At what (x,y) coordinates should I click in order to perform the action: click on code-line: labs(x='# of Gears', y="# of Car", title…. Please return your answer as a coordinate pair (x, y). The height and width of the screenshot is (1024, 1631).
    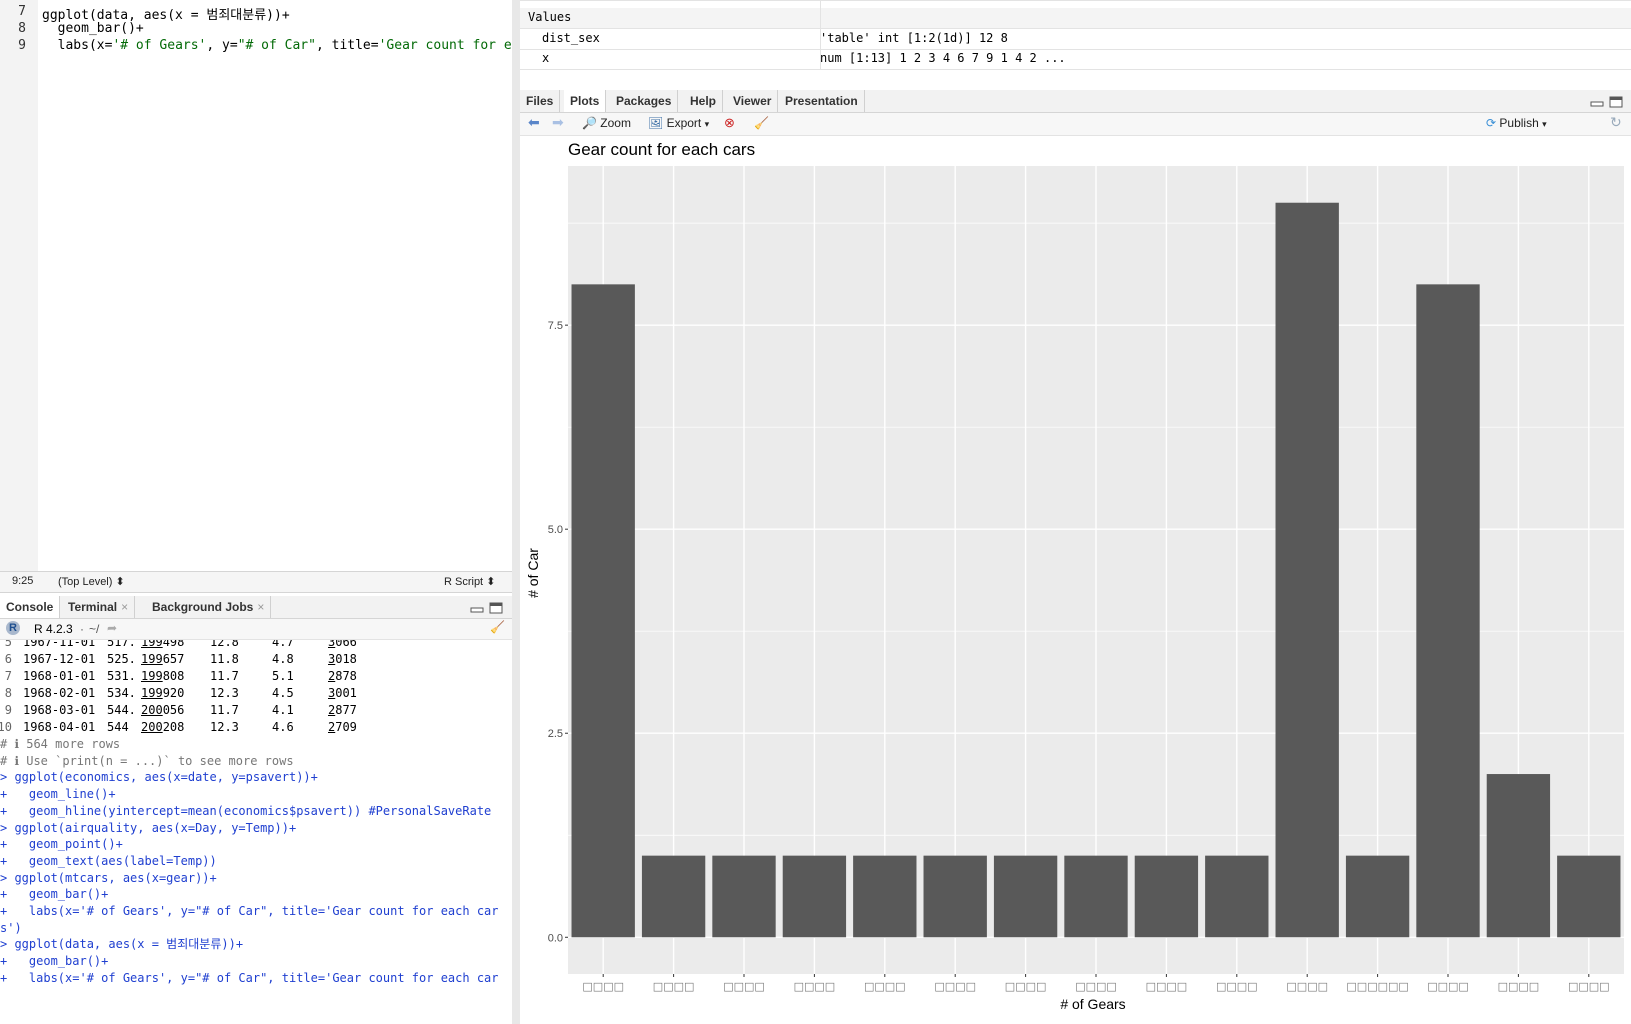
    Looking at the image, I should click on (277, 45).